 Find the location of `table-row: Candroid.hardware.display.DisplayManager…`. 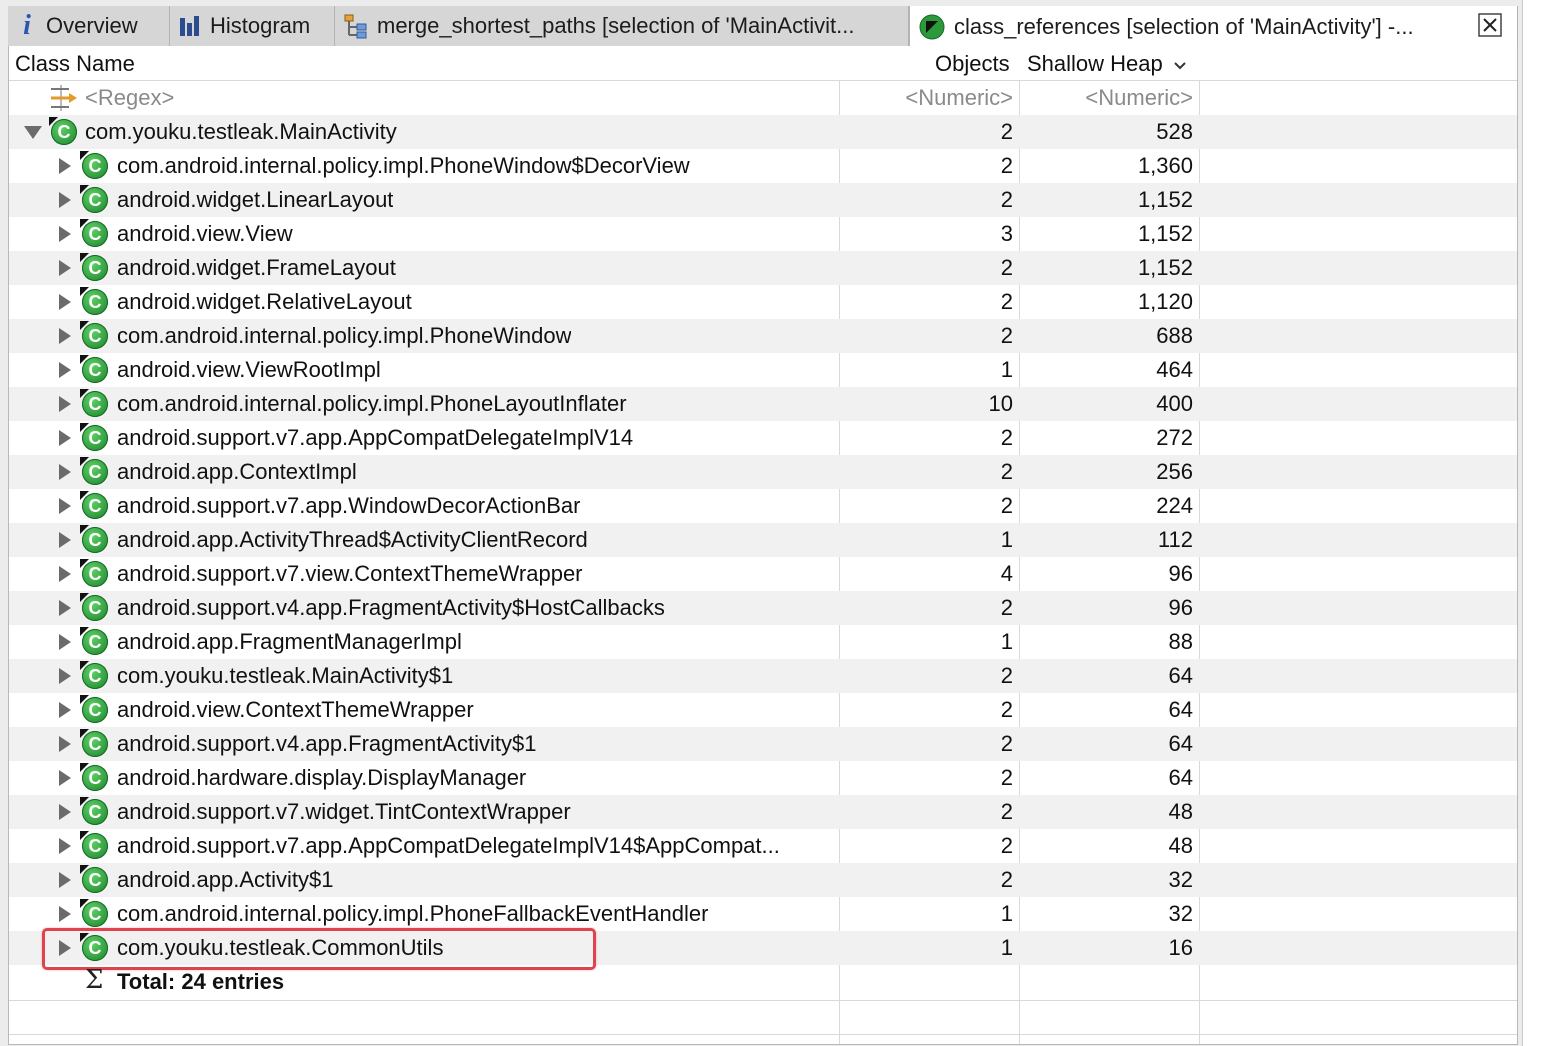

table-row: Candroid.hardware.display.DisplayManager… is located at coordinates (763, 778).